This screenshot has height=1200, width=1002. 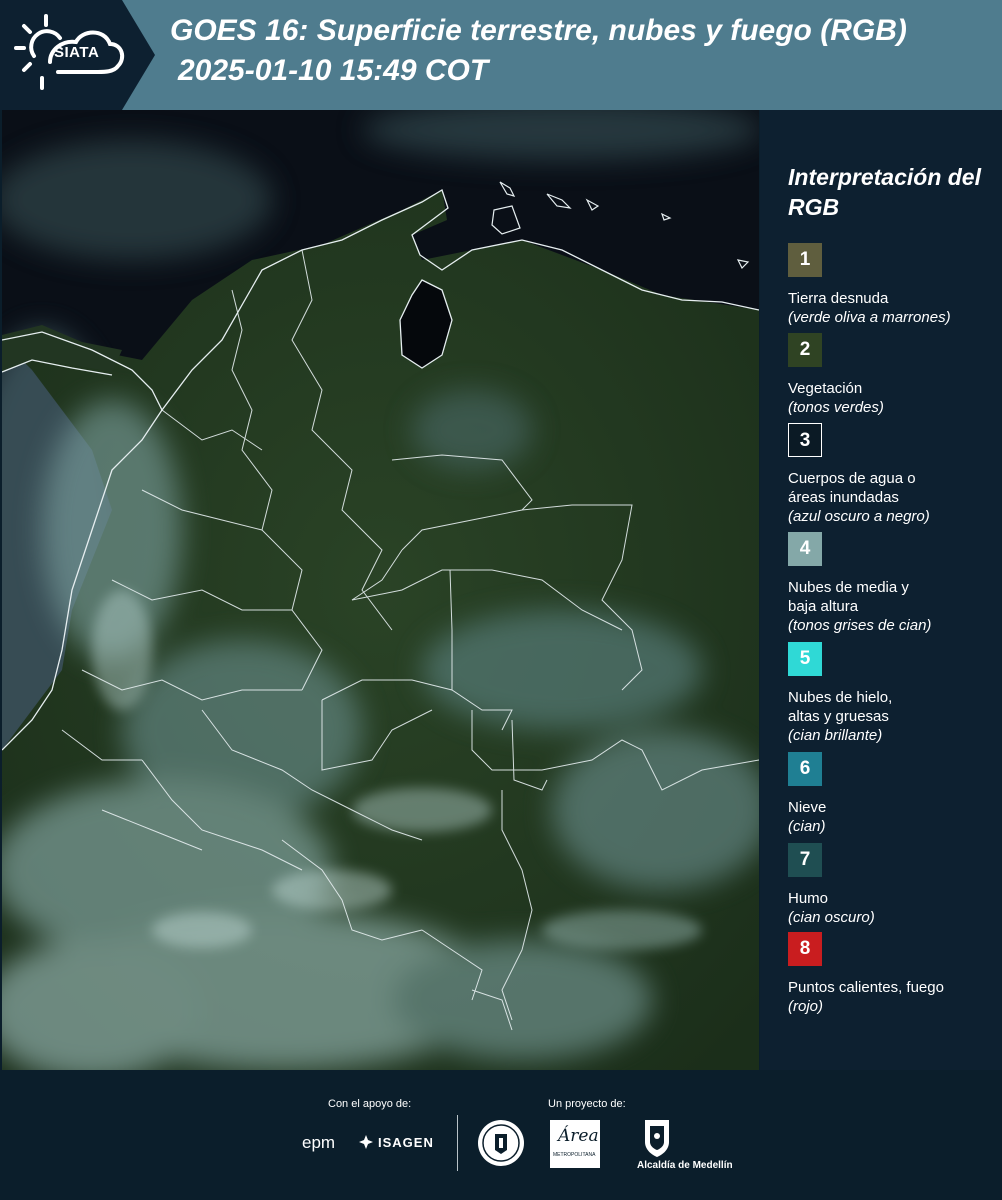 I want to click on legend-swatch: 4, so click(x=805, y=549).